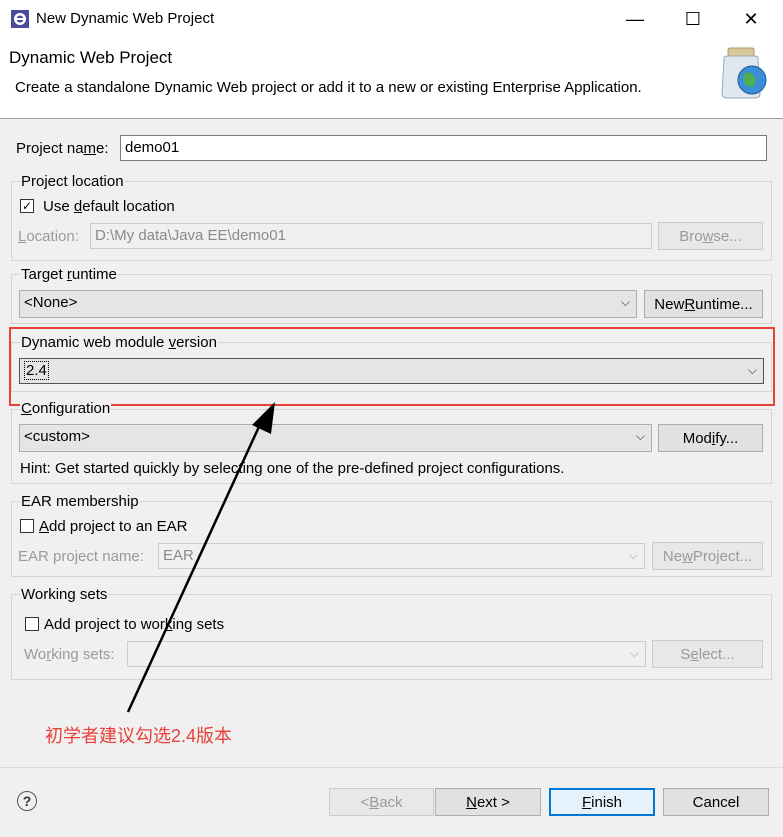 This screenshot has height=837, width=783. Describe the element at coordinates (744, 73) in the screenshot. I see `web-project-jar-icon` at that location.